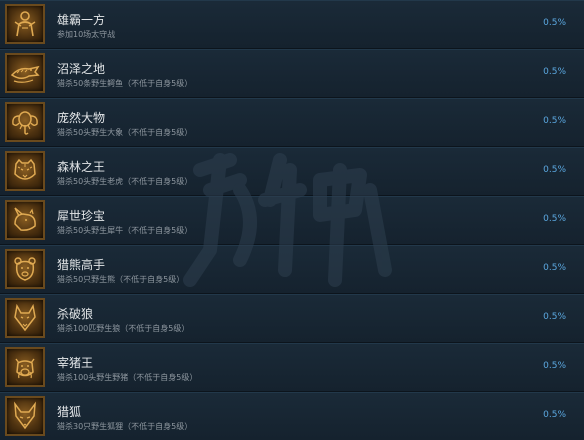 This screenshot has width=584, height=440. Describe the element at coordinates (292, 171) in the screenshot. I see `achievement-row: 森林之王 猎杀50头野生老虎（不低于自身5级） 0.5%` at that location.